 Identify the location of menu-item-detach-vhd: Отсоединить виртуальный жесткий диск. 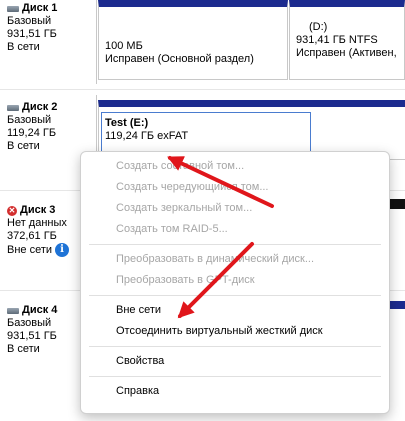
(235, 331).